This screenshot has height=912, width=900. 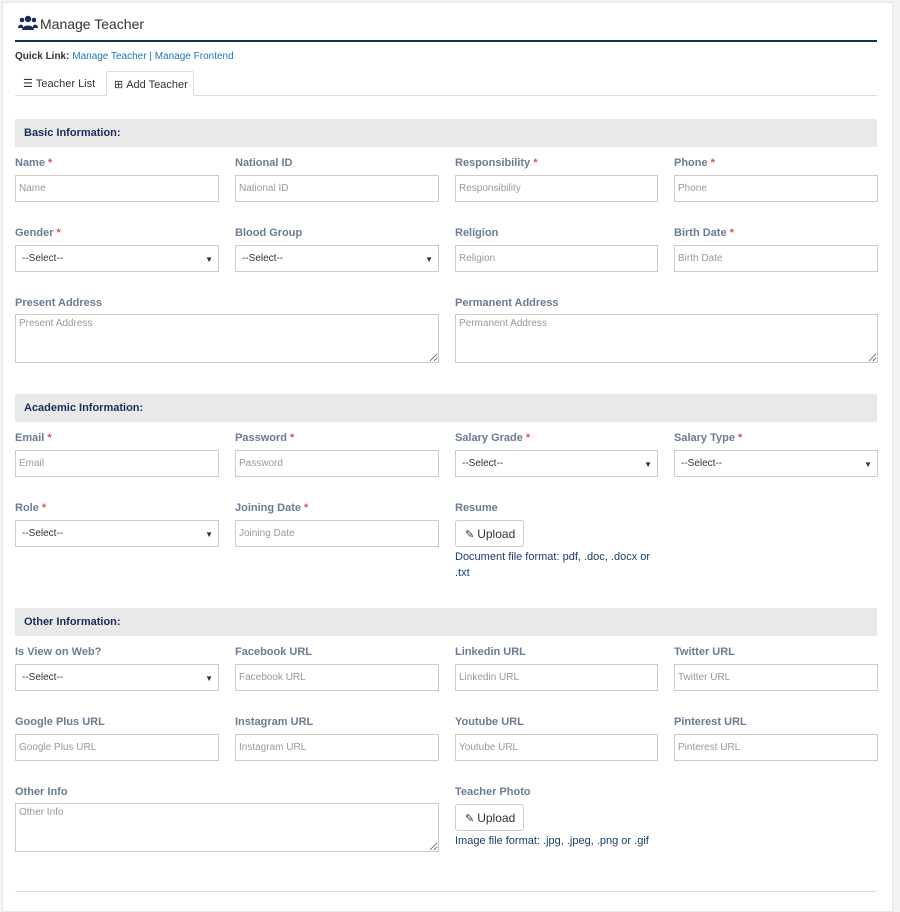 What do you see at coordinates (337, 747) in the screenshot?
I see `instagram-url-input` at bounding box center [337, 747].